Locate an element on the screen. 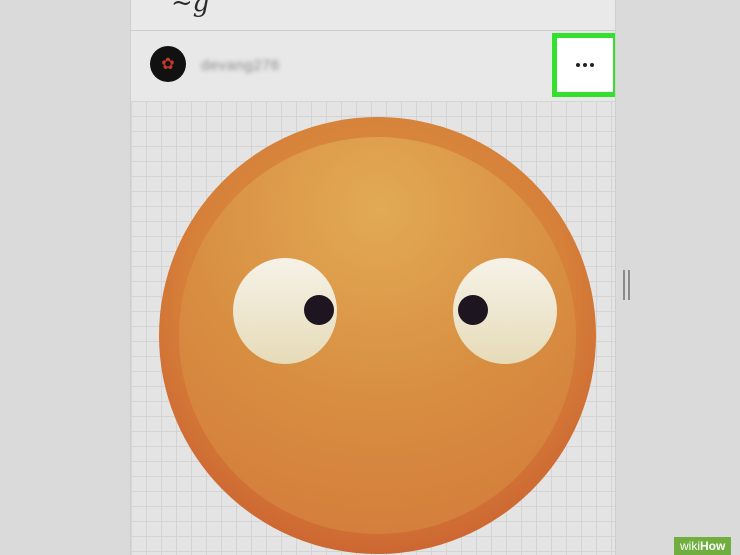 The width and height of the screenshot is (740, 555). emoji-right-pupil is located at coordinates (473, 310).